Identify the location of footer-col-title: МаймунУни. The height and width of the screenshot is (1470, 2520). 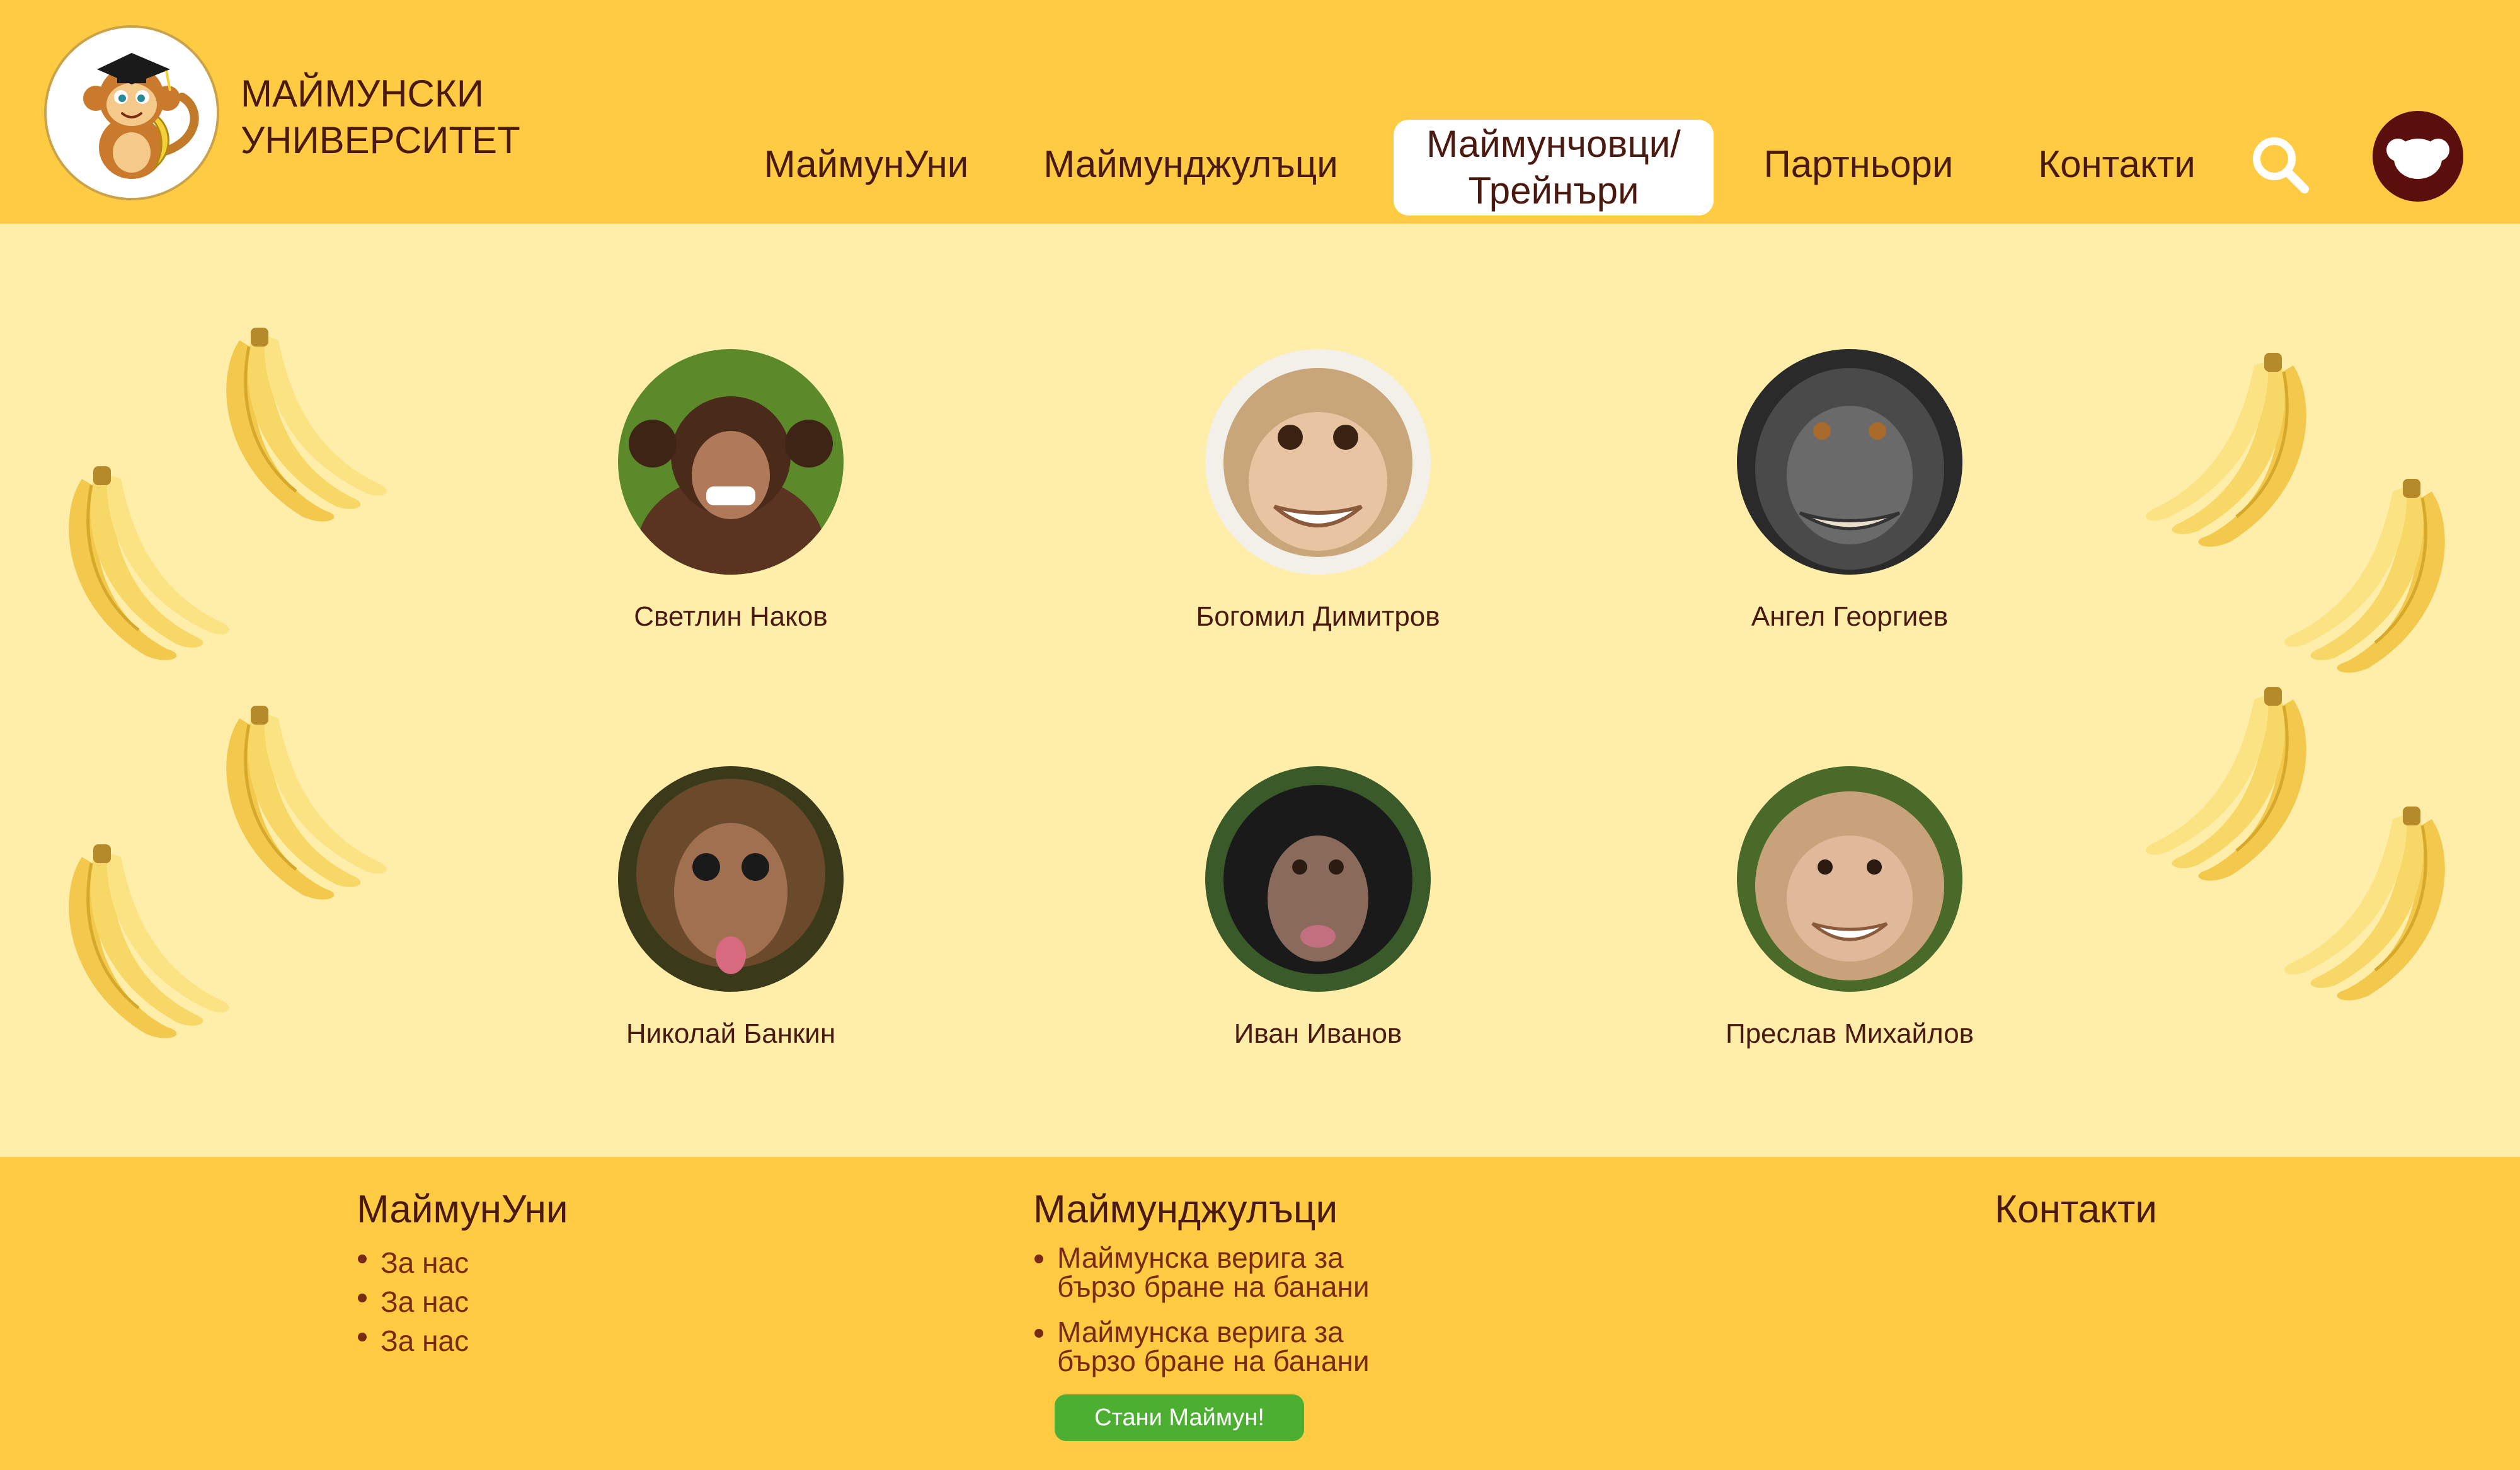
(462, 1209).